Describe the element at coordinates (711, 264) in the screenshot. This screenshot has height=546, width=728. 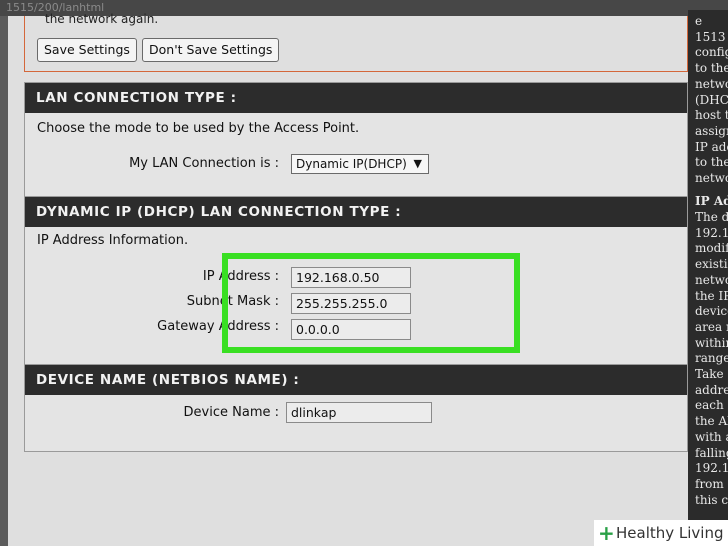
I see `help-text-line: existi` at that location.